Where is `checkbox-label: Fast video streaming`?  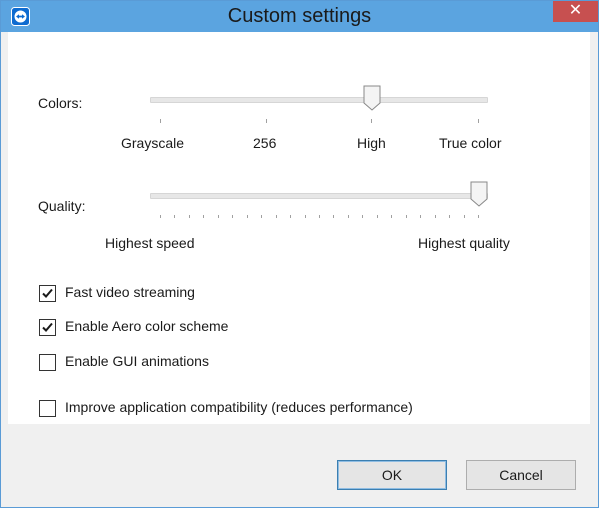
checkbox-label: Fast video streaming is located at coordinates (130, 292).